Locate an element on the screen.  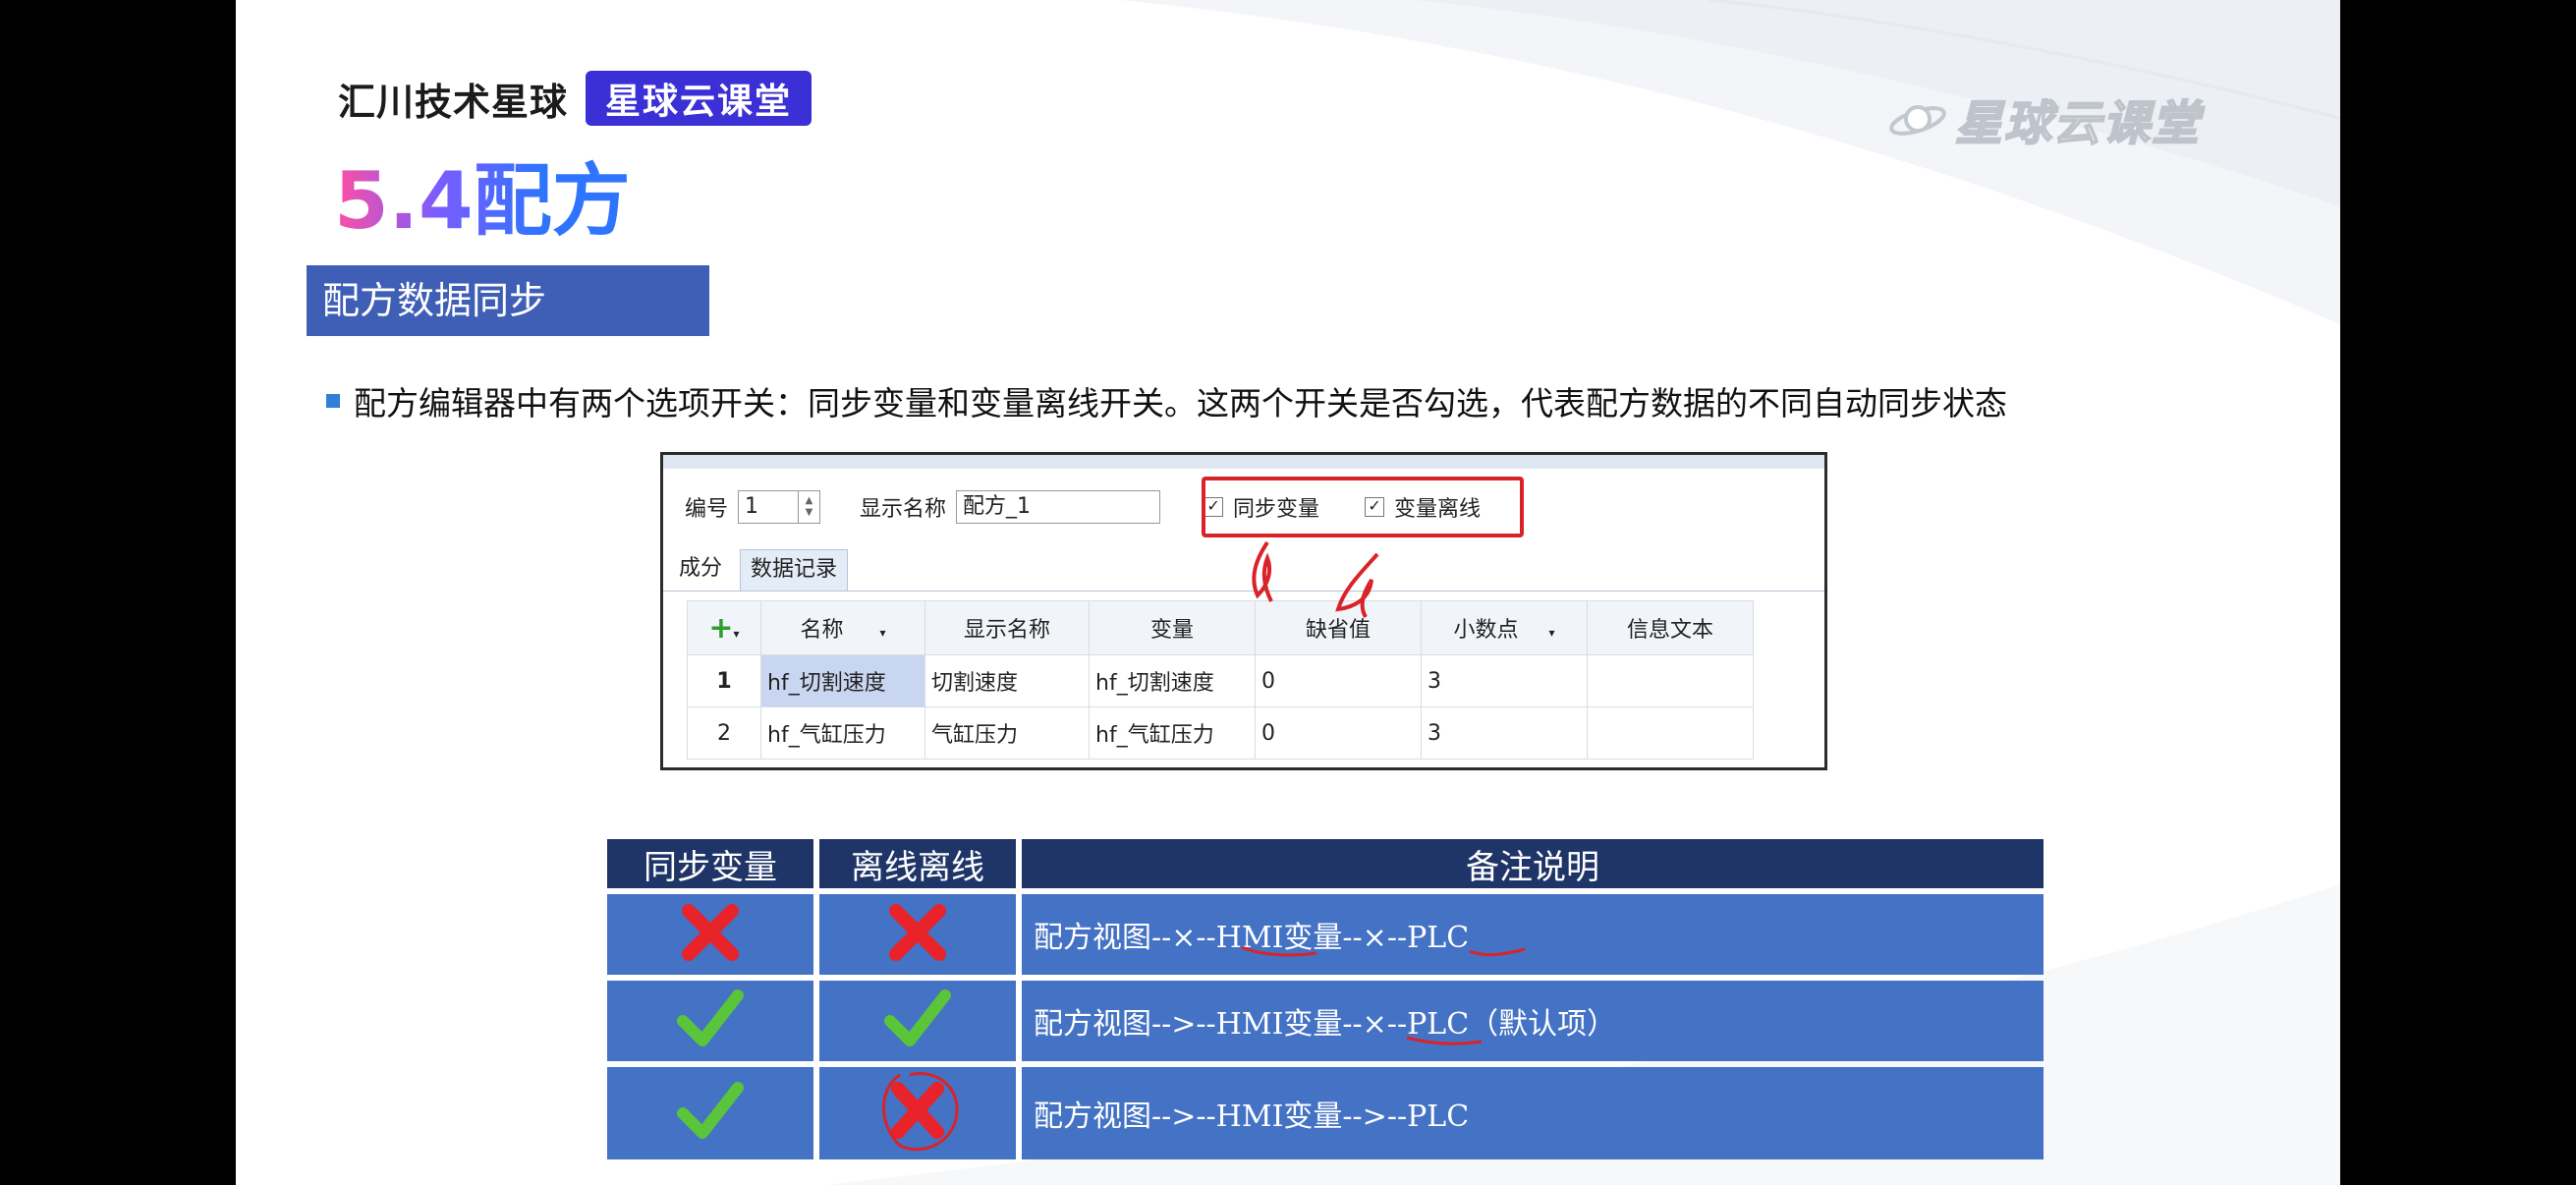
watermark-logo: 星球云课堂 is located at coordinates (2043, 119).